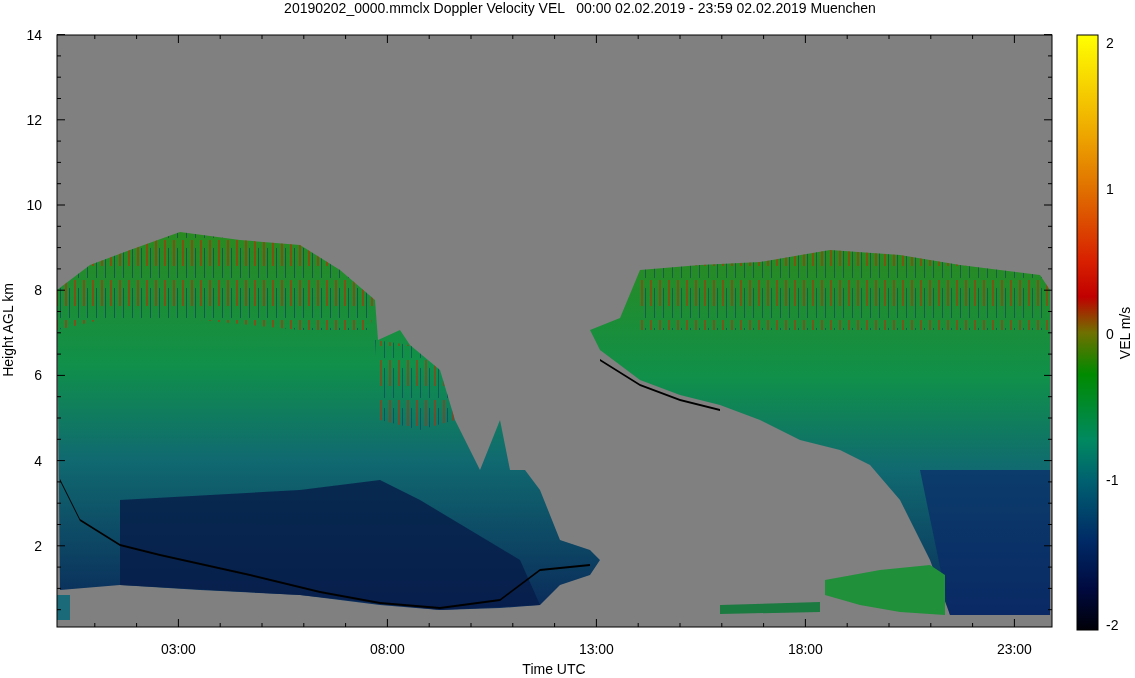 The width and height of the screenshot is (1135, 678). I want to click on colorbar-tick-label: 0, so click(1110, 334).